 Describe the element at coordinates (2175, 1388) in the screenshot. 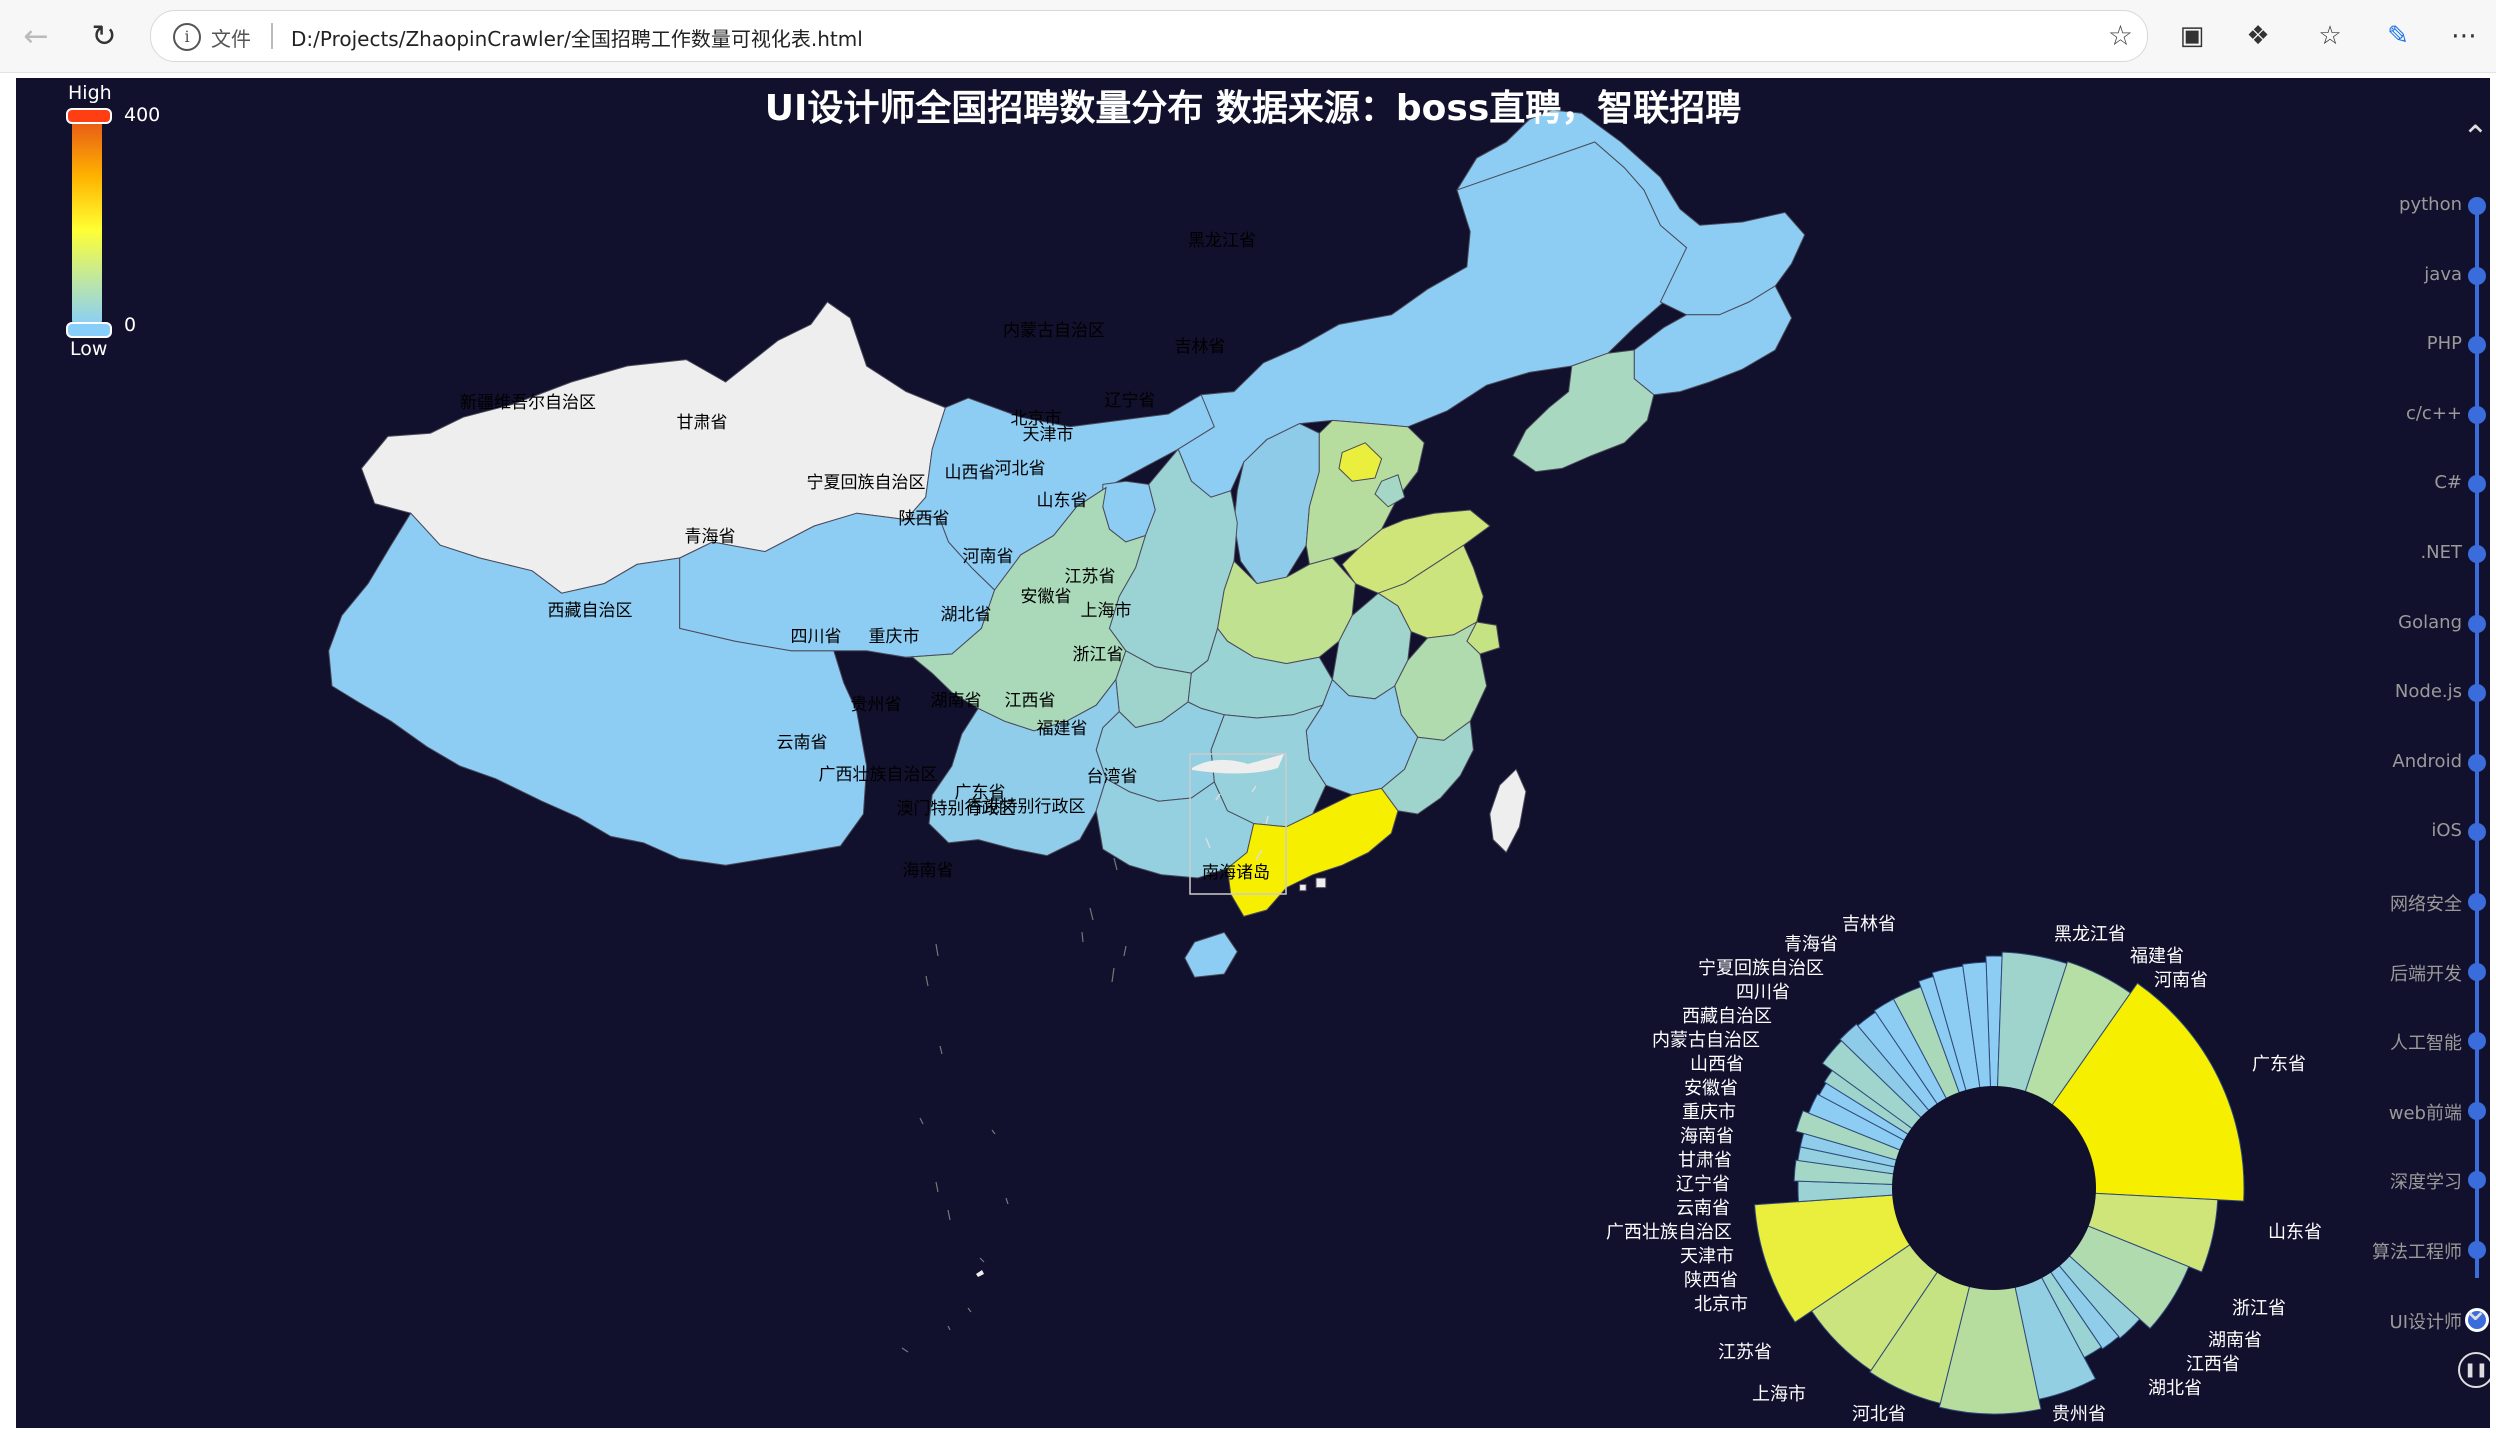

I see `pie-slice-label: 湖北省` at that location.